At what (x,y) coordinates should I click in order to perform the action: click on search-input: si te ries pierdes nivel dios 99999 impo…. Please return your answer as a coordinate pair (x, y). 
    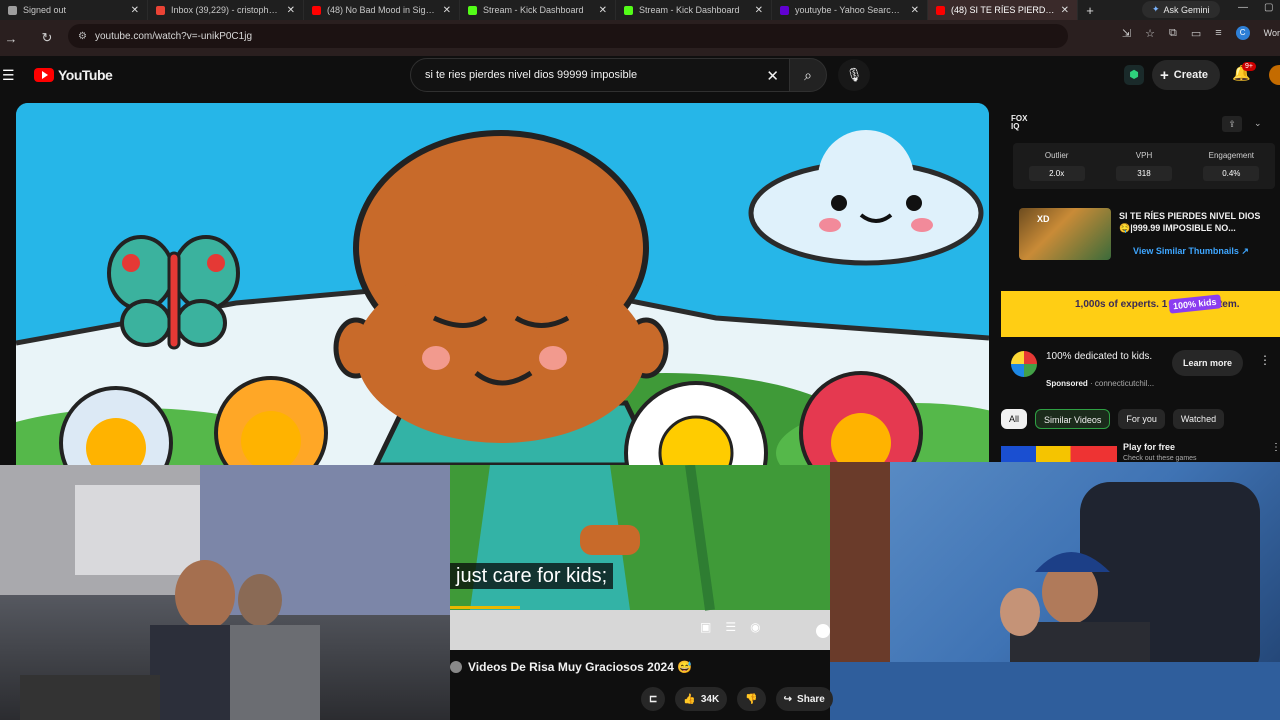
    Looking at the image, I should click on (600, 75).